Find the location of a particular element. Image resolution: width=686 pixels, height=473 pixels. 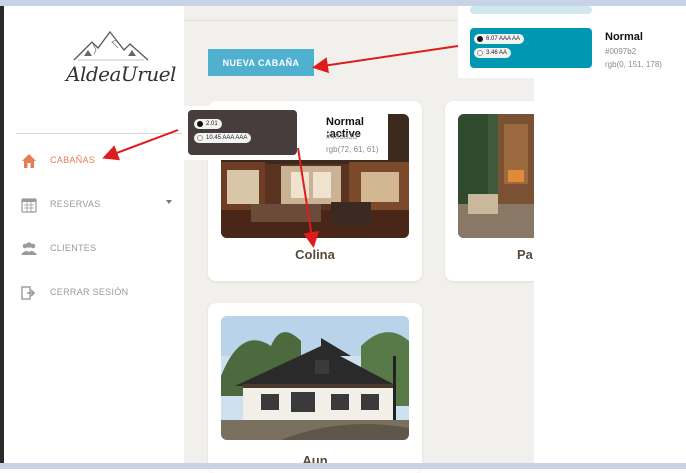

browser-bottom-strip is located at coordinates (343, 466).